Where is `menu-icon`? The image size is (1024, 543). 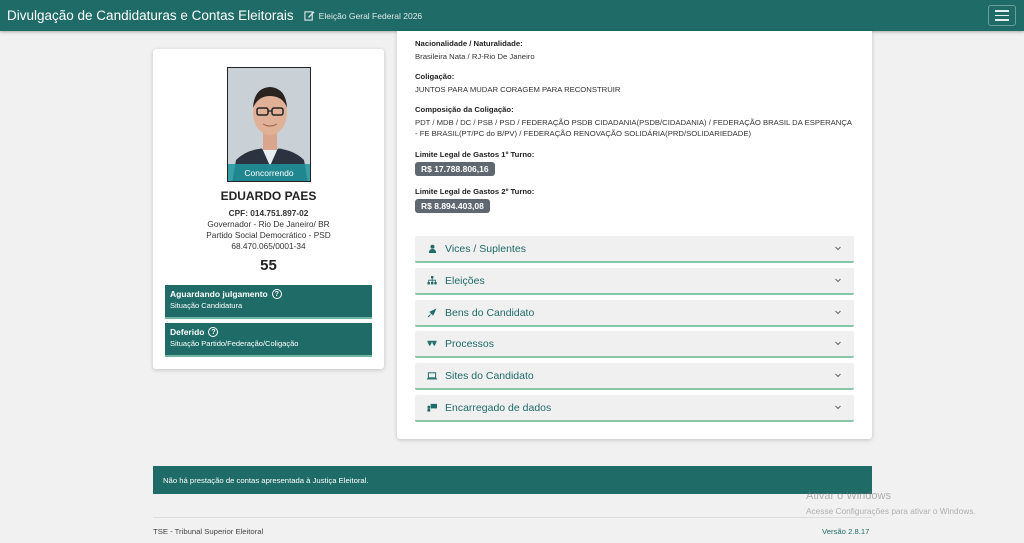
menu-icon is located at coordinates (1002, 11).